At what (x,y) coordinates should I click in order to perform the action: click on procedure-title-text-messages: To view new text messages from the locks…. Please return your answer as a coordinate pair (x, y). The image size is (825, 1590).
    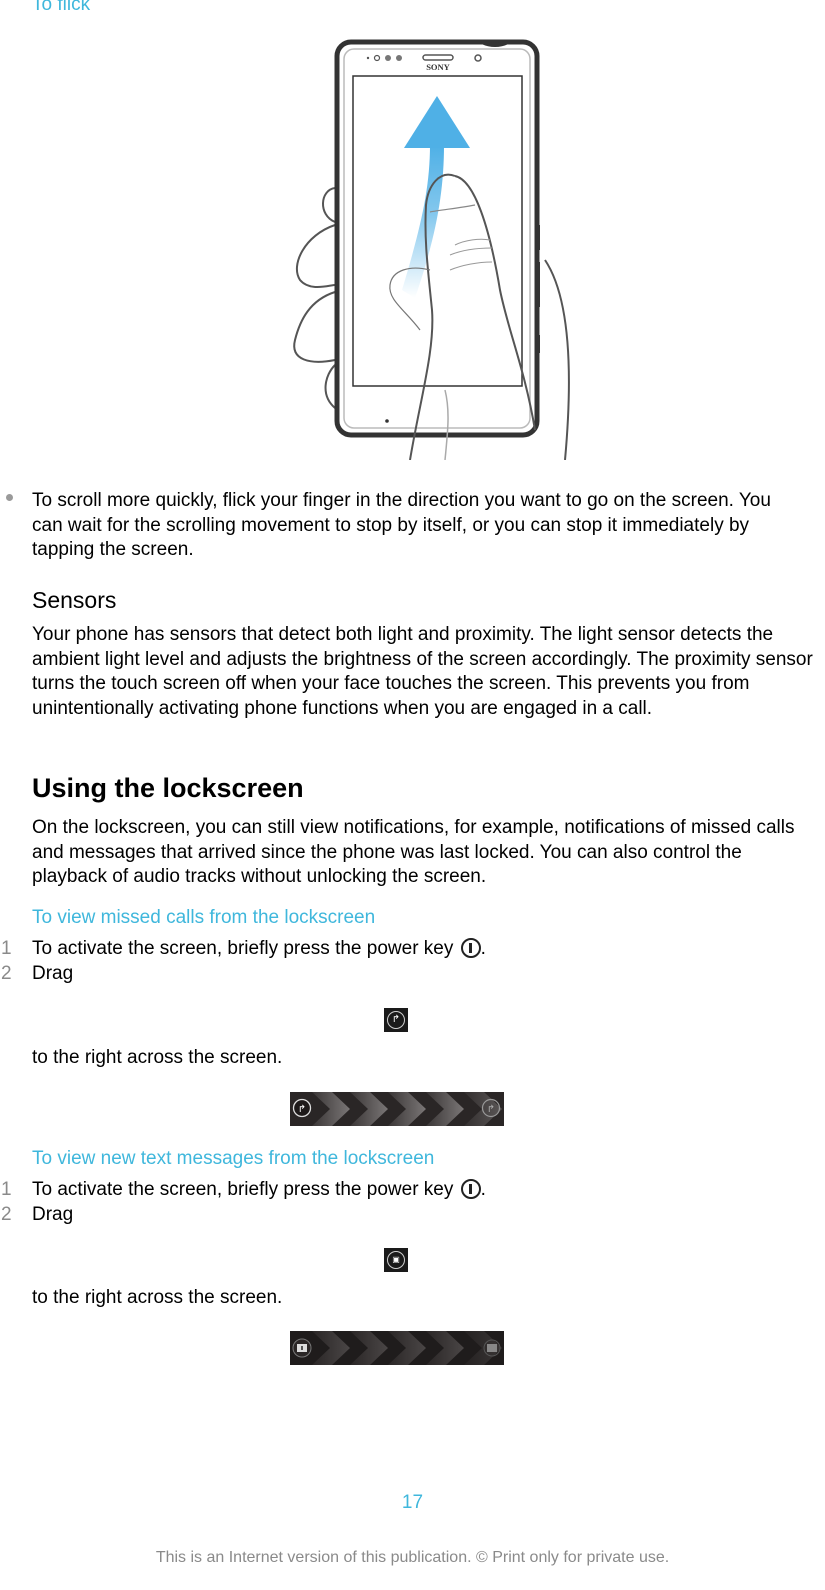
    Looking at the image, I should click on (233, 1158).